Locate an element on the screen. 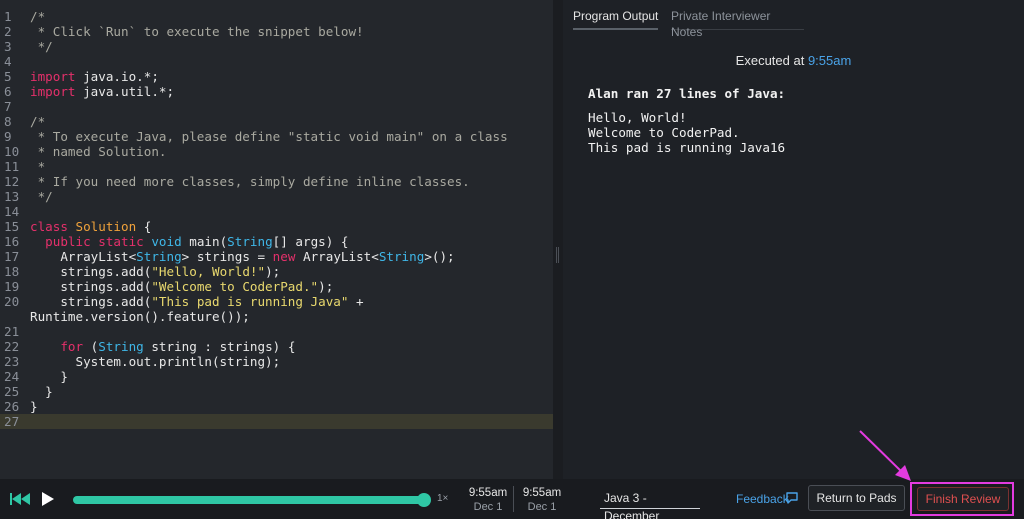 The image size is (1024, 519). code-line: 18 strings.add("Hello, World!"); is located at coordinates (276, 271).